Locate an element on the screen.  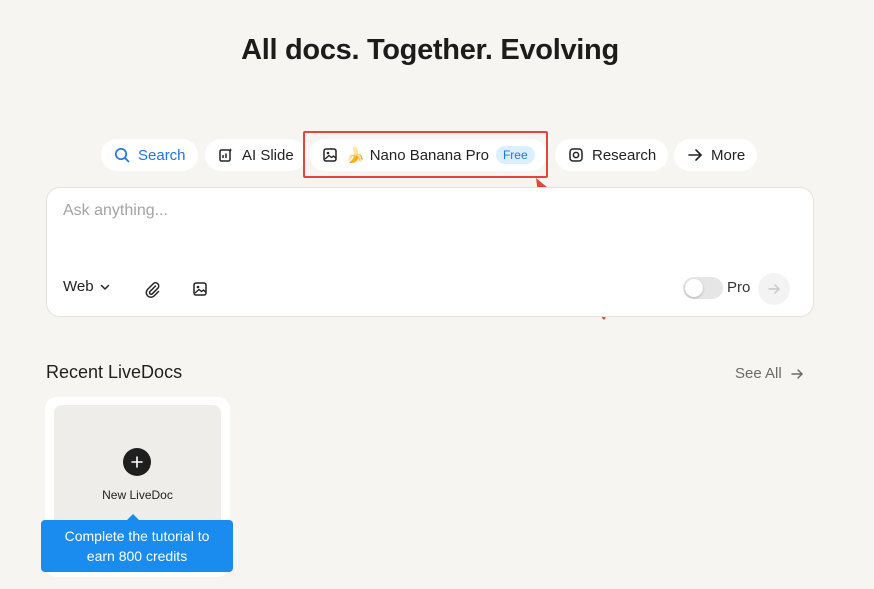
page-headline: All docs. Together. Evolving is located at coordinates (430, 50).